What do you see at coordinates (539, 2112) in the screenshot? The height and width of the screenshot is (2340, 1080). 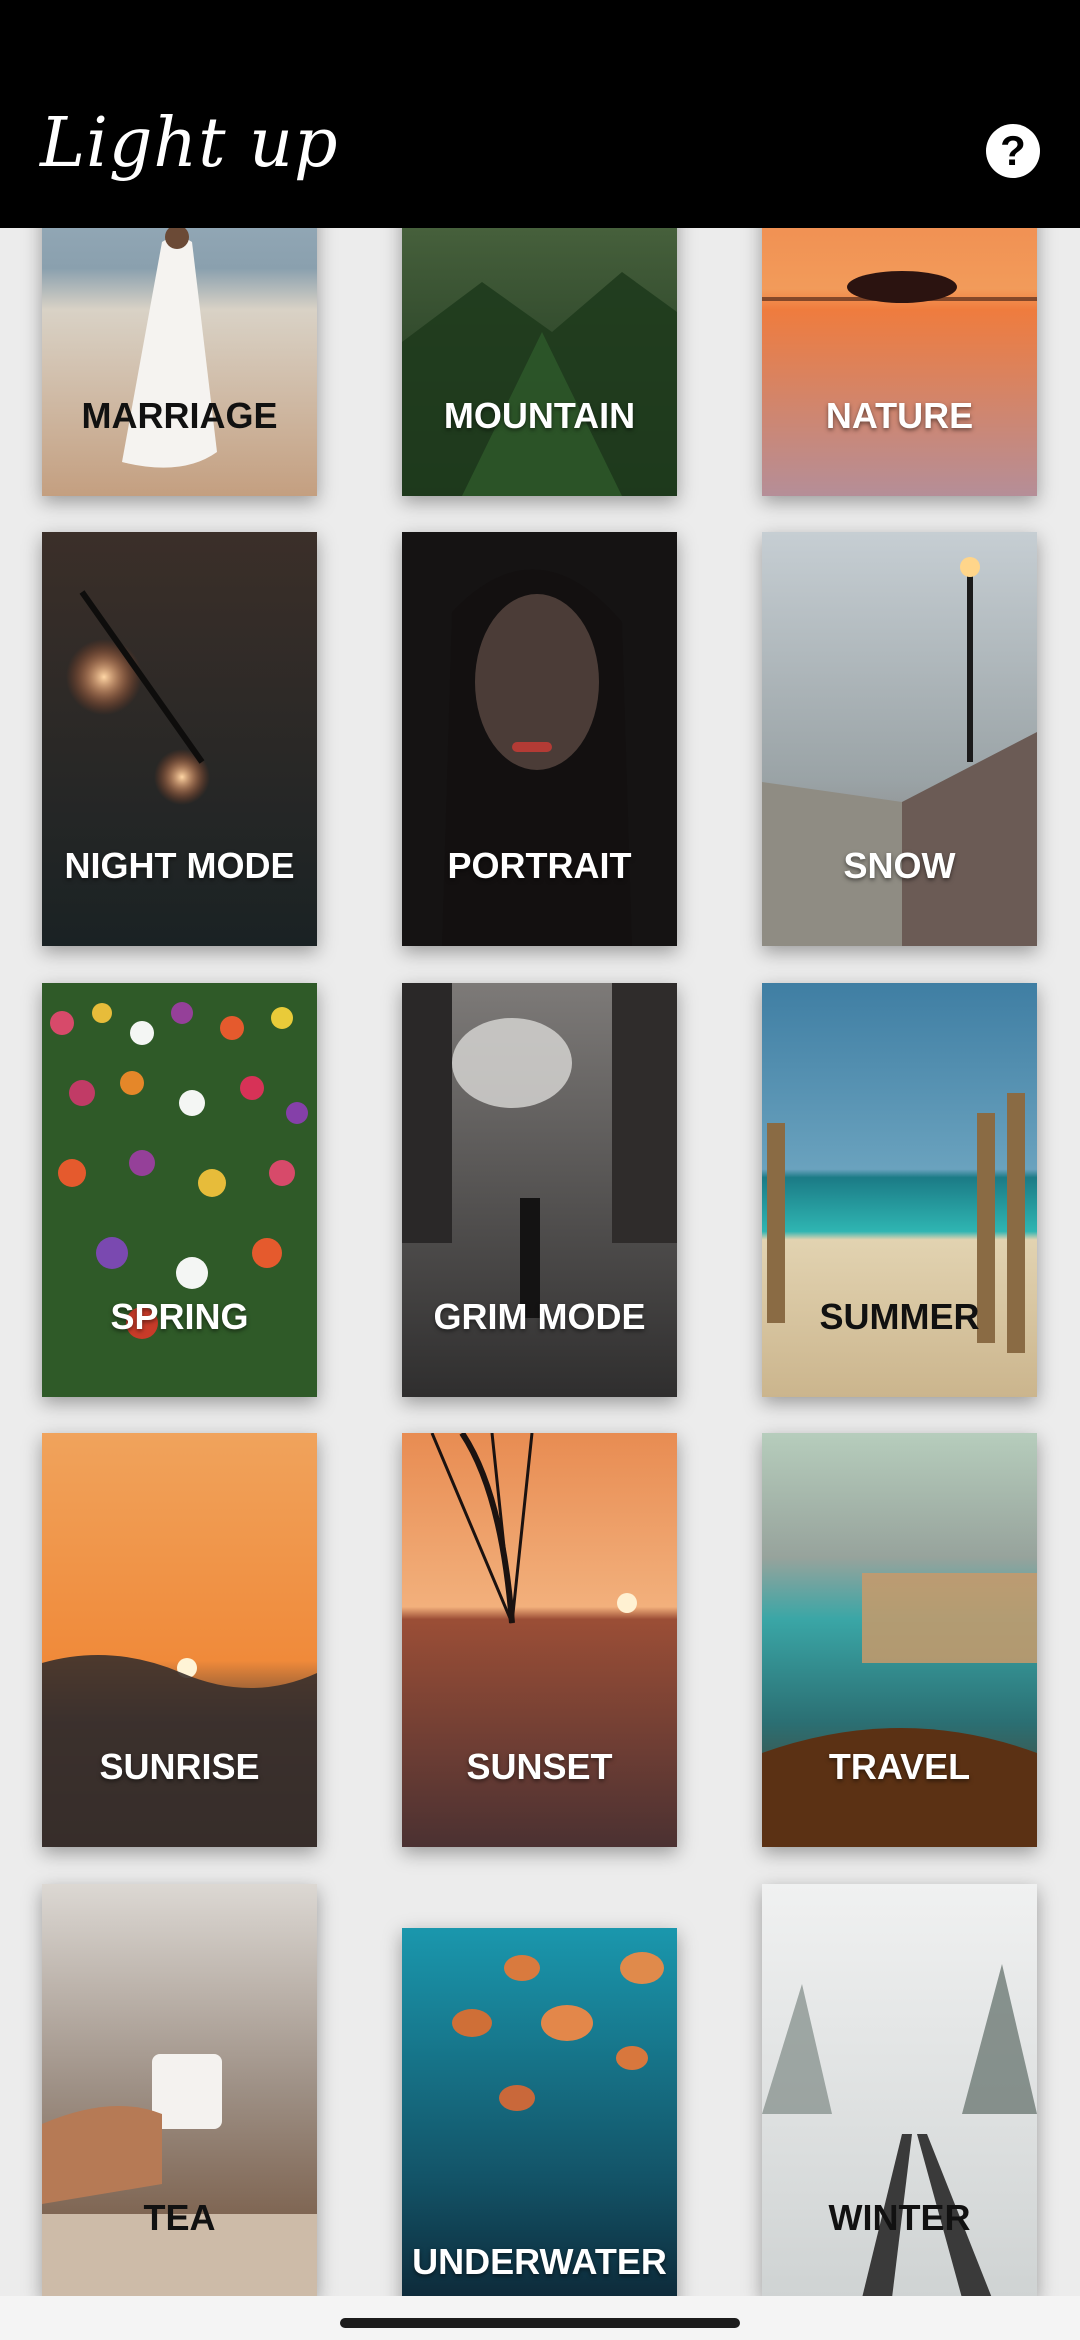 I see `category-card-underwater: UNDERWATER` at bounding box center [539, 2112].